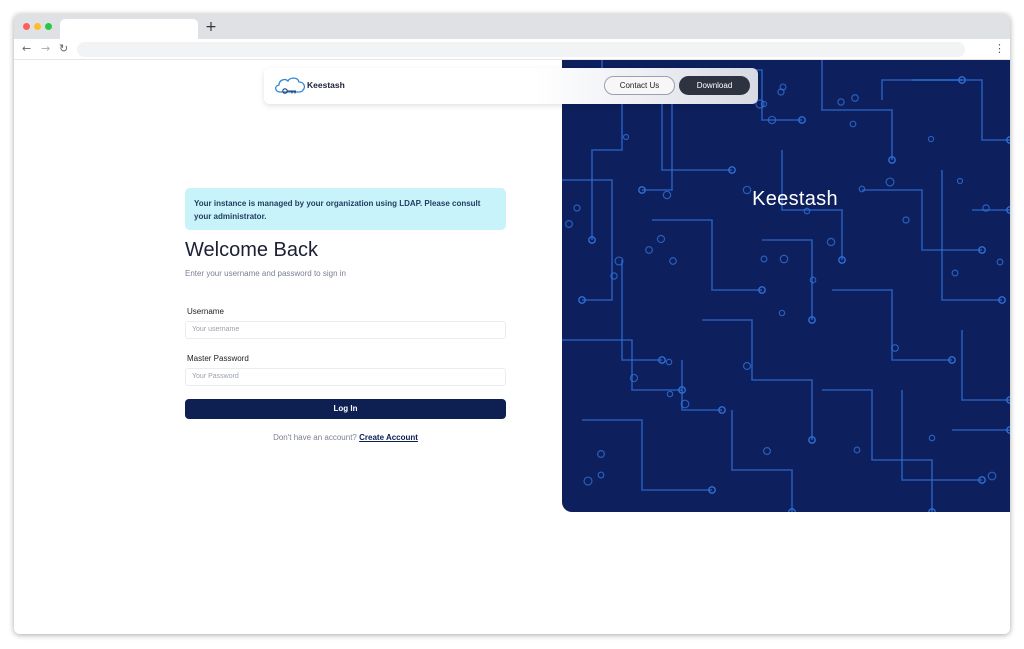 The height and width of the screenshot is (649, 1024). Describe the element at coordinates (795, 199) in the screenshot. I see `hero-title: Keestash` at that location.